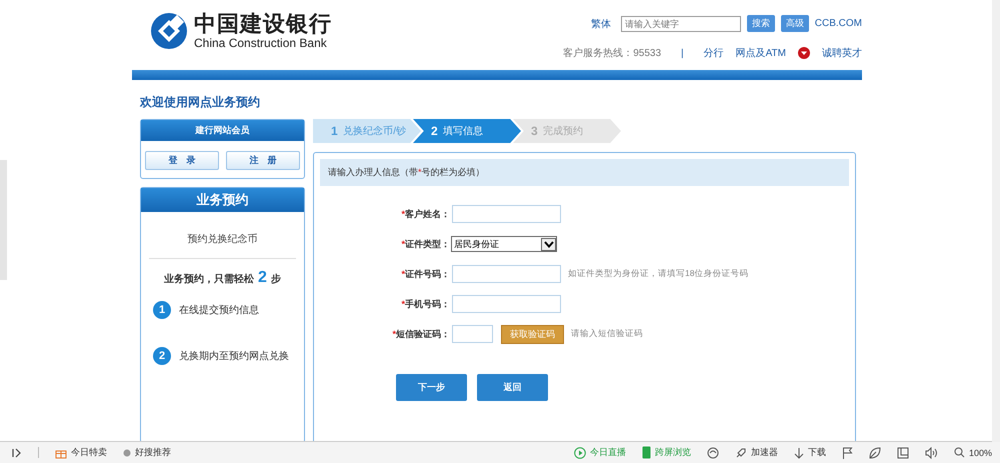 This screenshot has height=463, width=1000. What do you see at coordinates (222, 130) in the screenshot?
I see `panel-title: 建行网站会员` at bounding box center [222, 130].